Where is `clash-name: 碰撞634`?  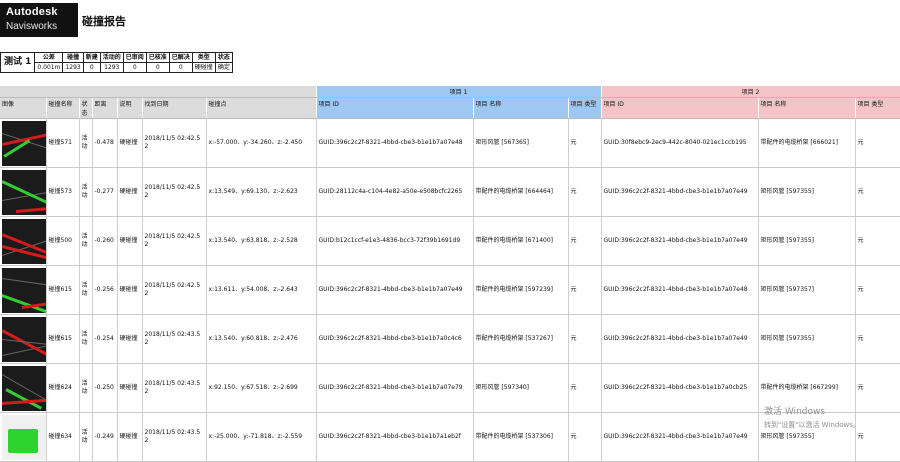
clash-name: 碰撞634 is located at coordinates (63, 437).